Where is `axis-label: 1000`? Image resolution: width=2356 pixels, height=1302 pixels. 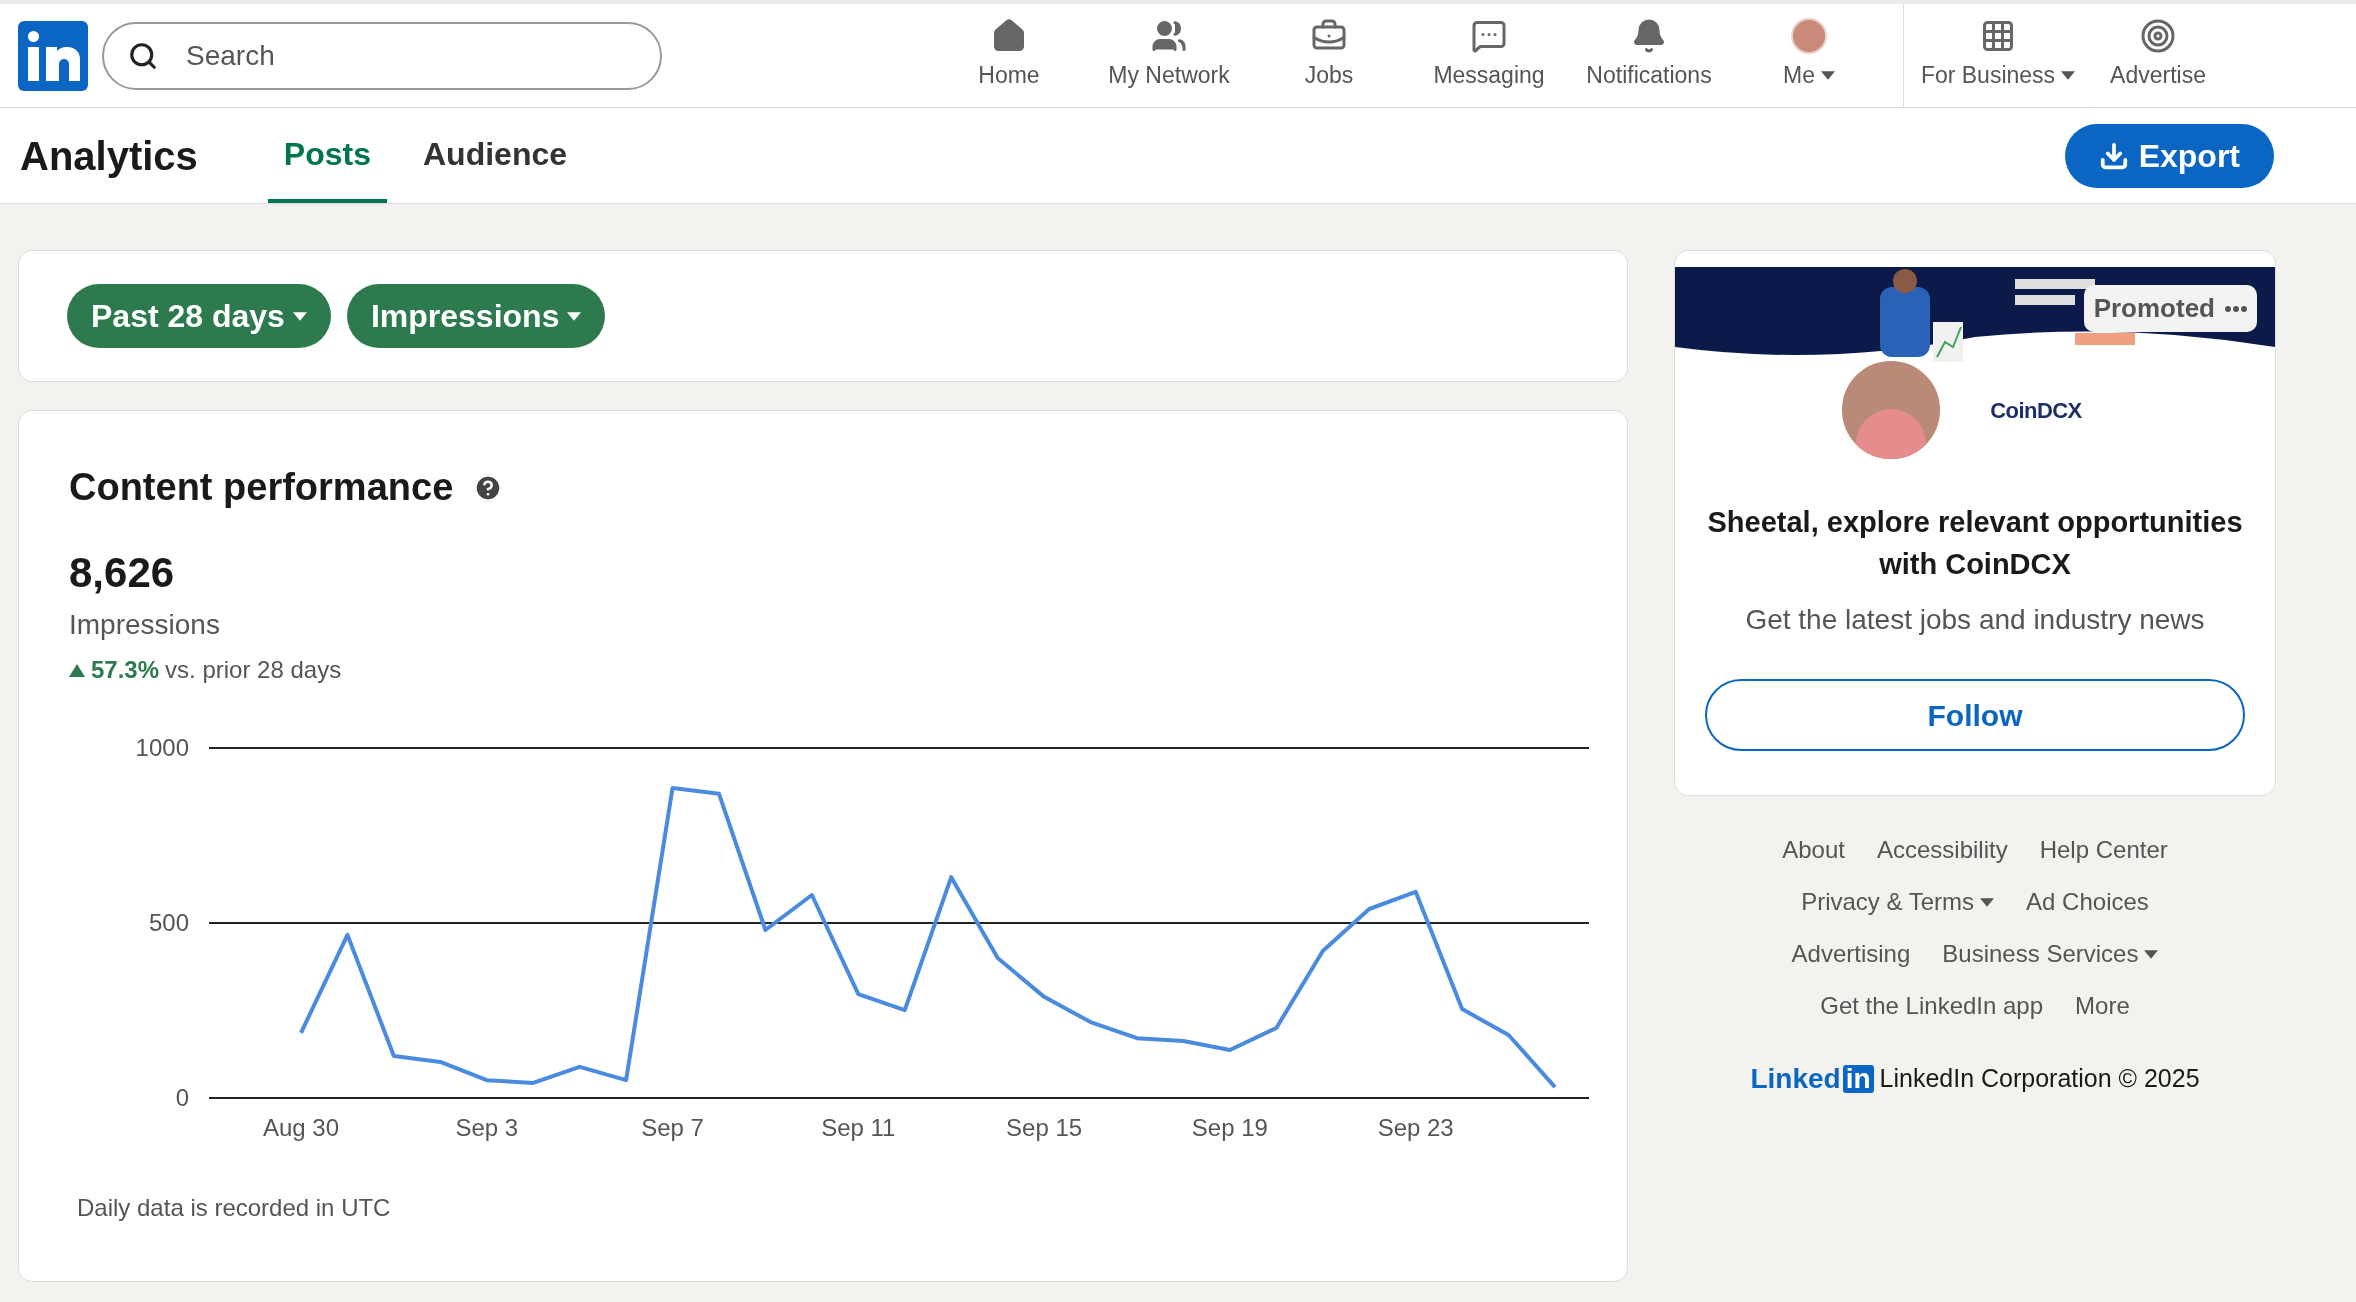
axis-label: 1000 is located at coordinates (162, 747).